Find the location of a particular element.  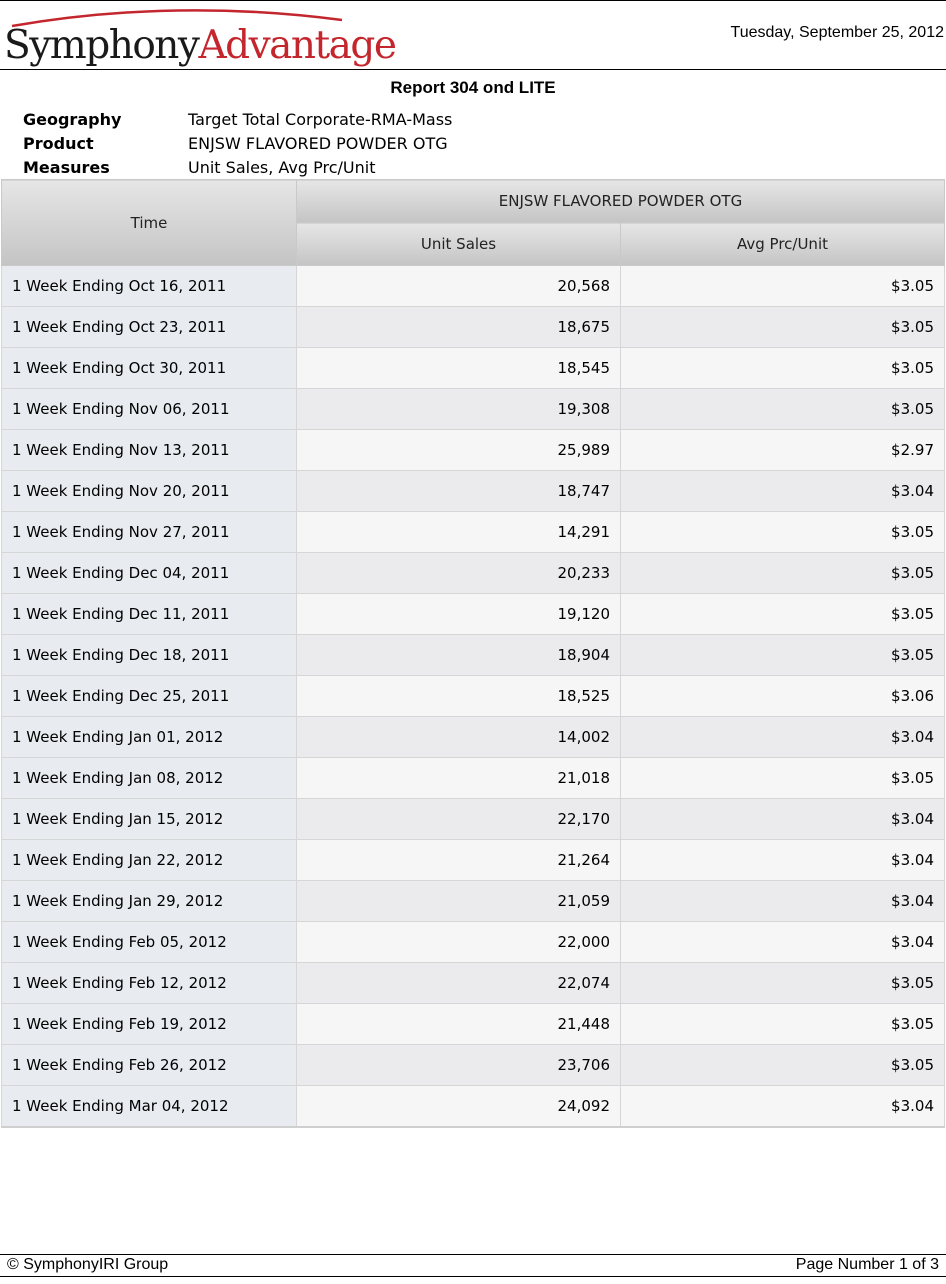

cell-unit-sales: 18,904 is located at coordinates (458, 655).